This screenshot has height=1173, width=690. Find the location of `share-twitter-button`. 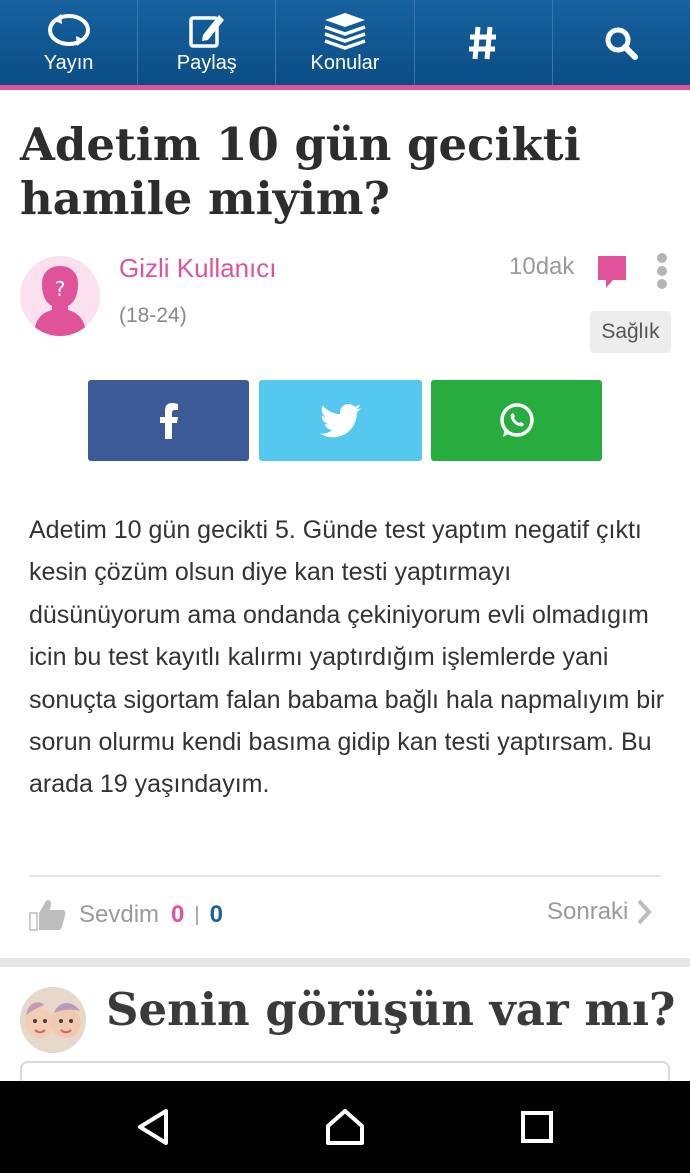

share-twitter-button is located at coordinates (340, 420).